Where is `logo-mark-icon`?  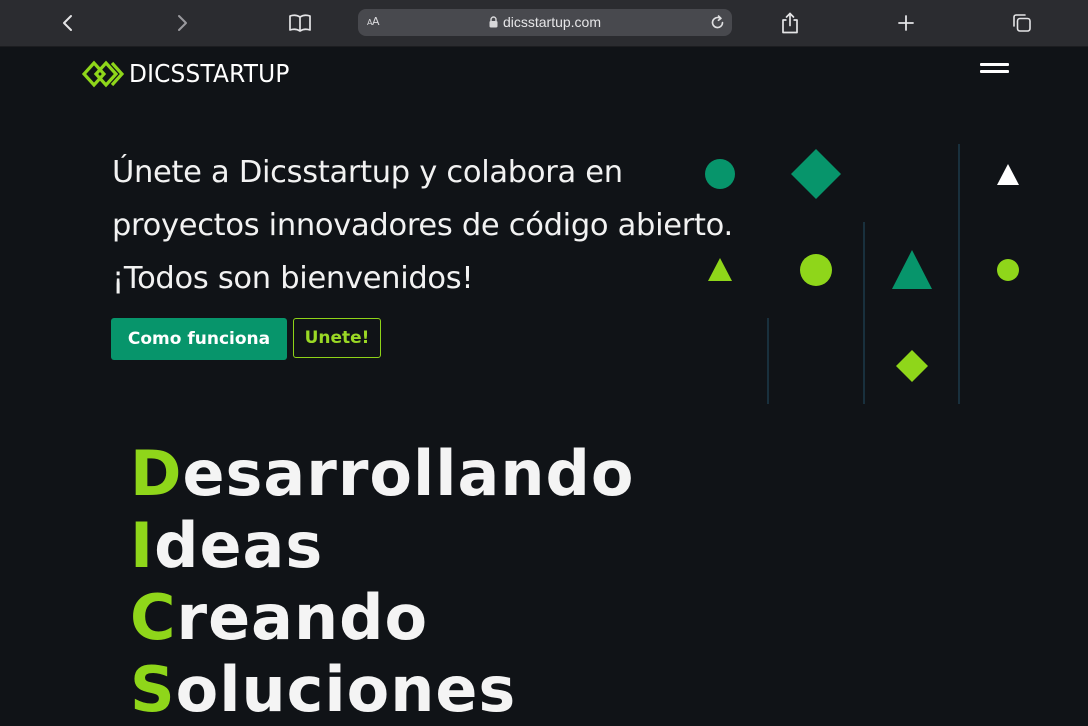 logo-mark-icon is located at coordinates (103, 73).